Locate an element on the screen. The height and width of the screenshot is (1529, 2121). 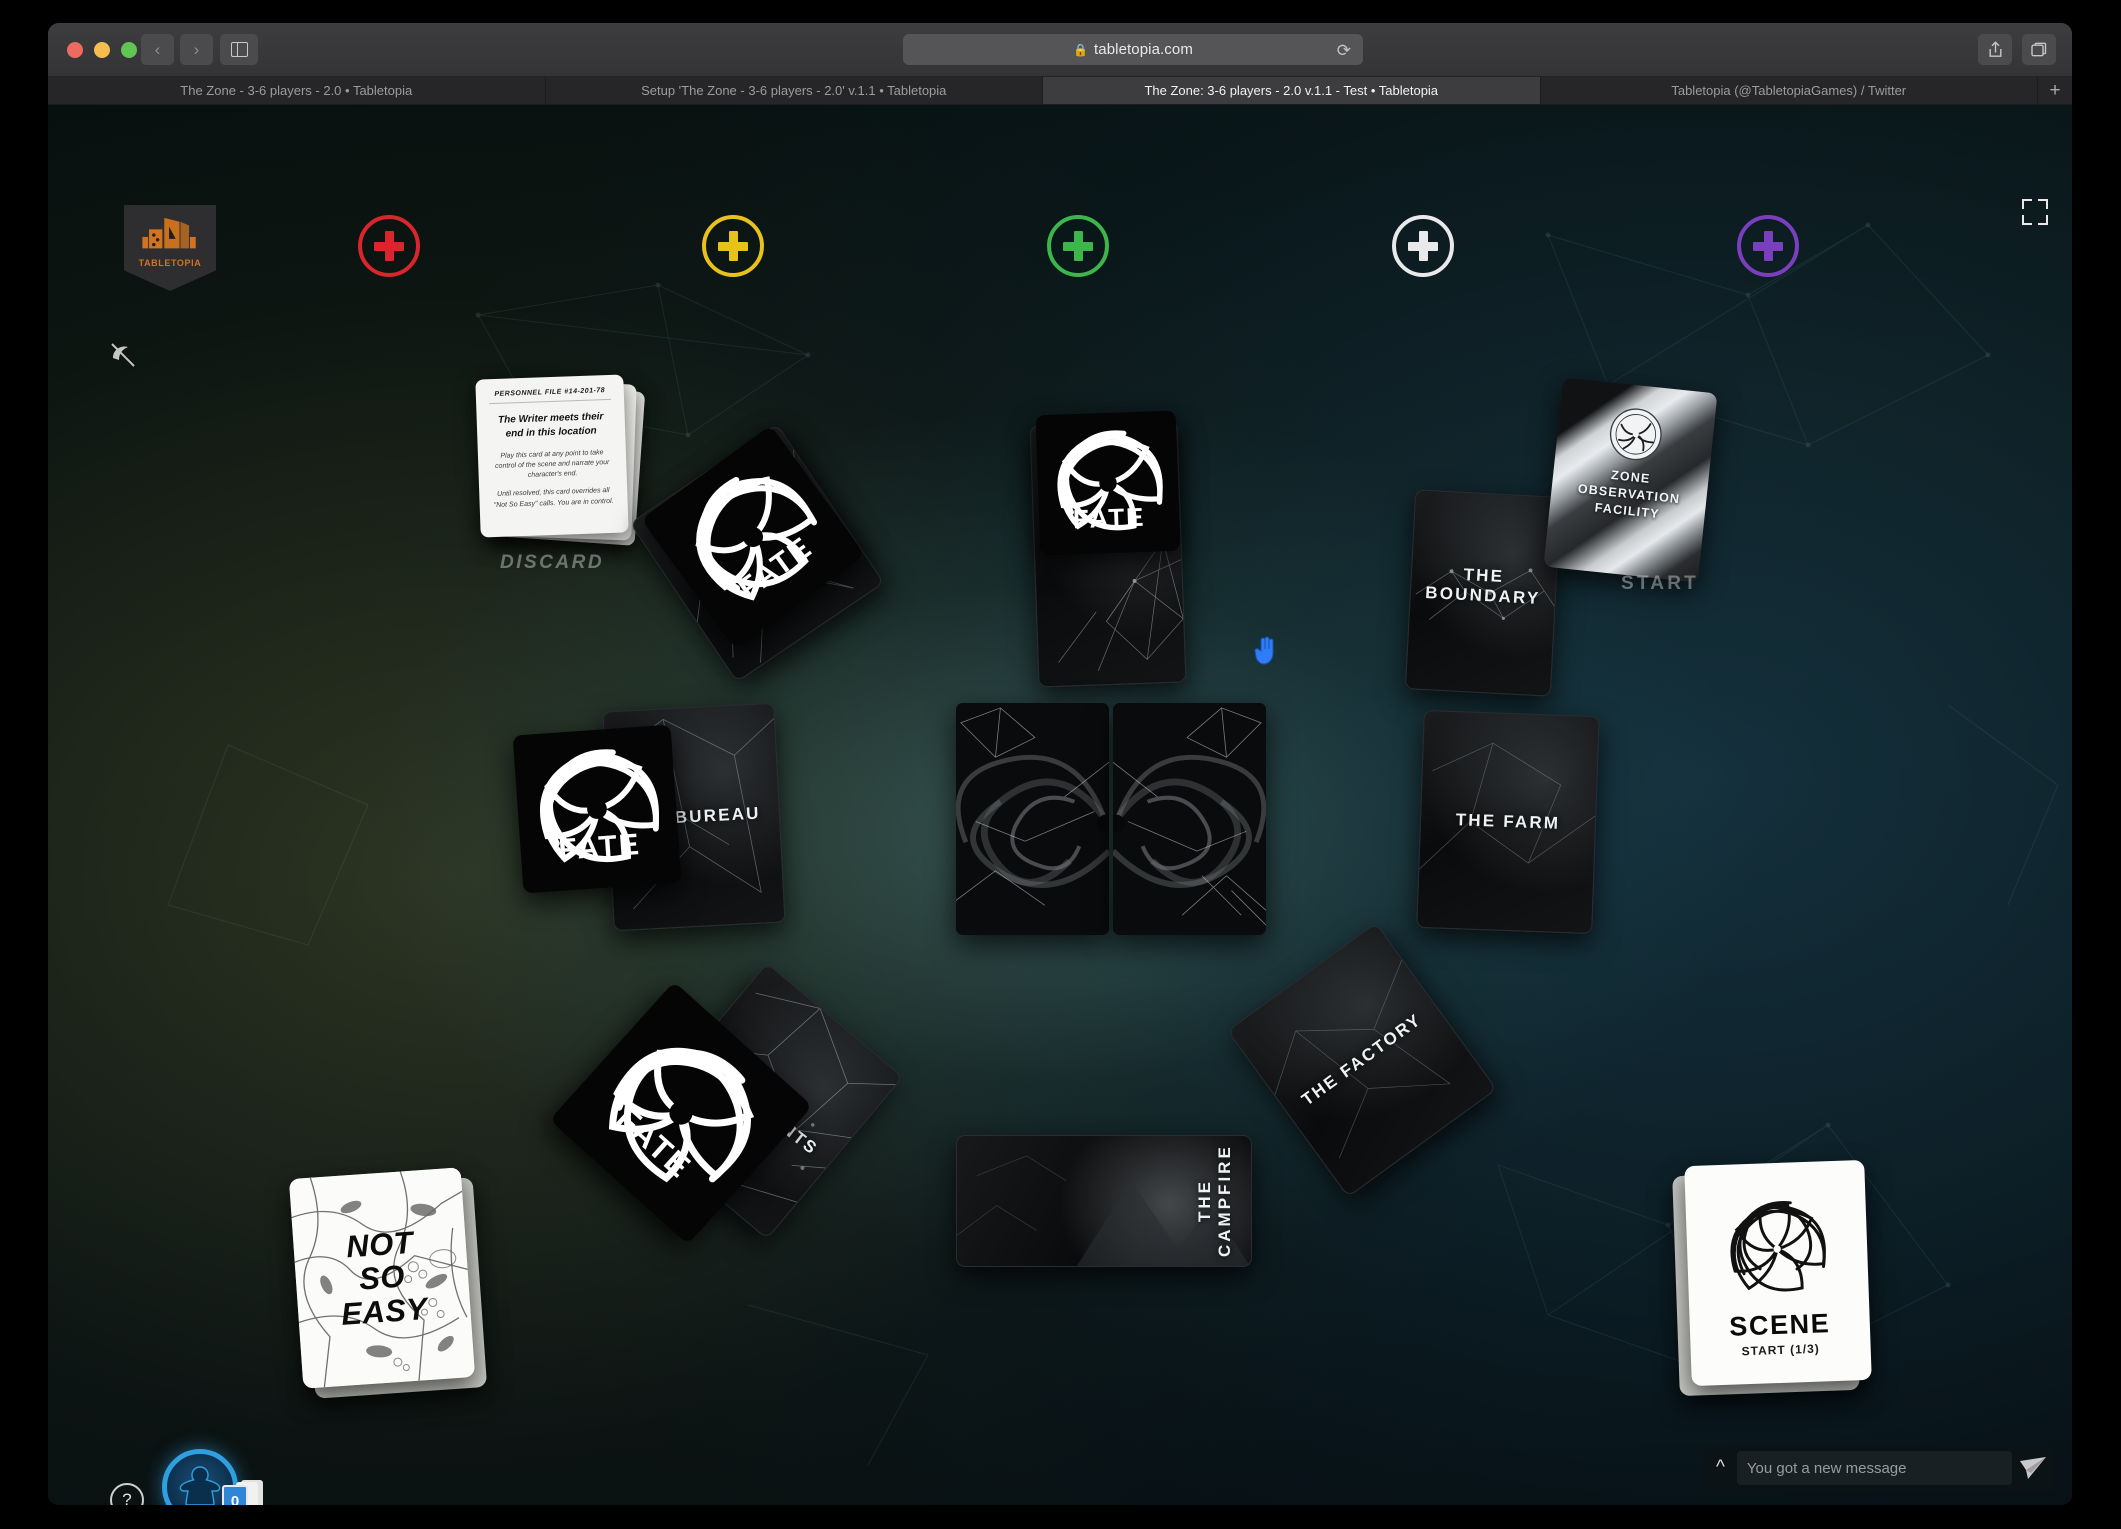
seat-yellow-add-player is located at coordinates (733, 246).